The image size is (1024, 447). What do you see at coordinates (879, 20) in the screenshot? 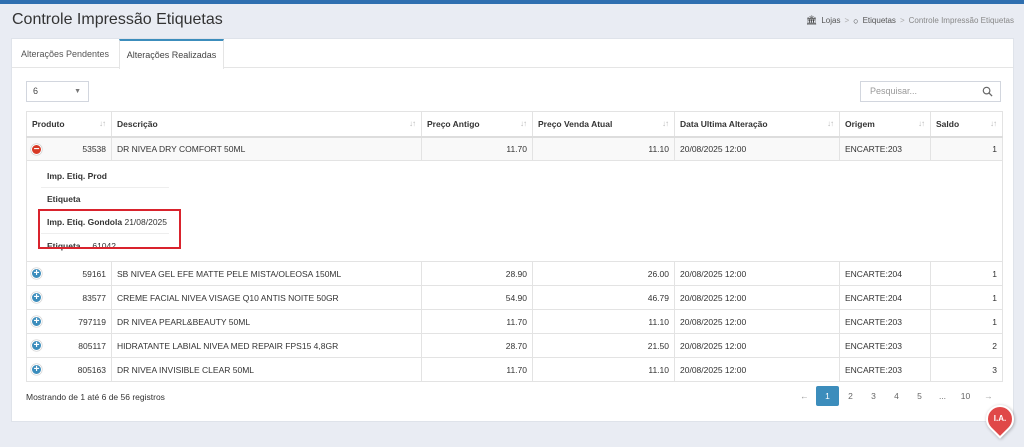
I see `breadcrumb-section: Etiquetas` at bounding box center [879, 20].